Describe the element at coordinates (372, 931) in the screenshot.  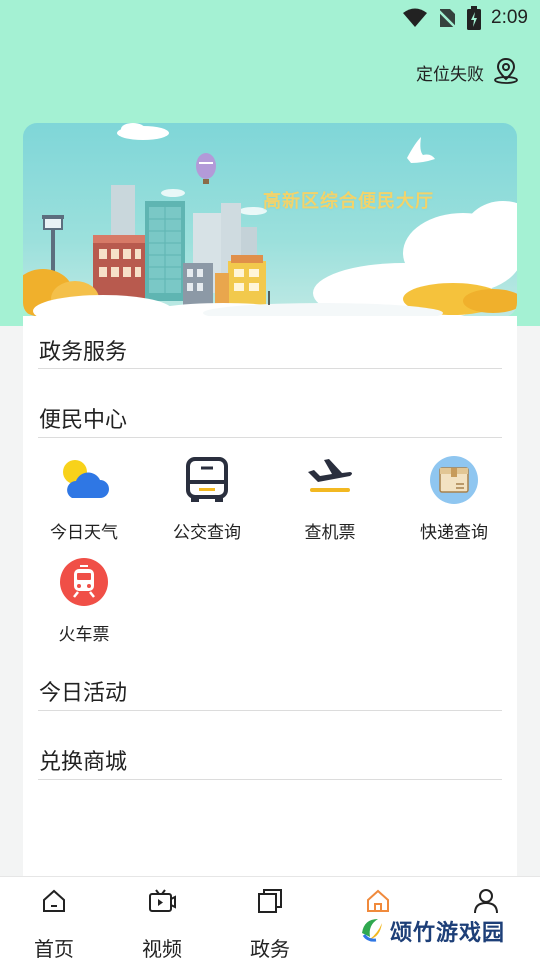
I see `watermark-logo-icon` at that location.